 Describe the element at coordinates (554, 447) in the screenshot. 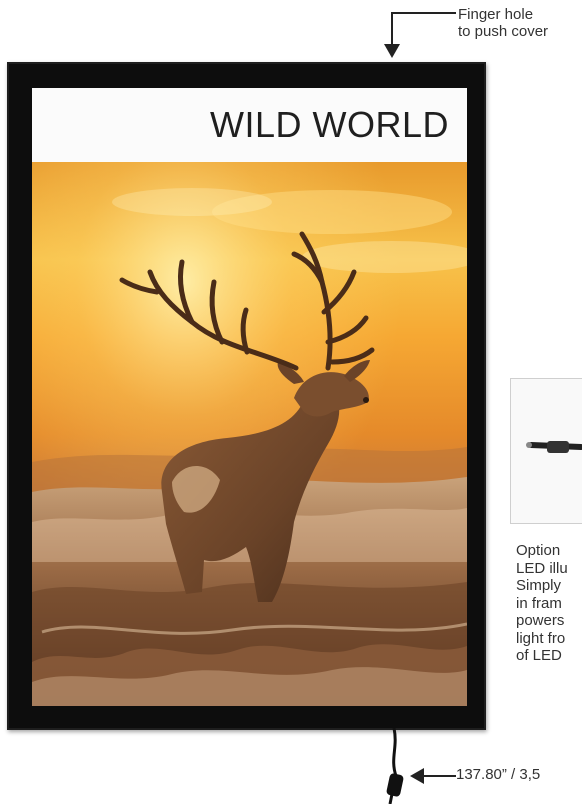

I see `led-light-icon` at that location.